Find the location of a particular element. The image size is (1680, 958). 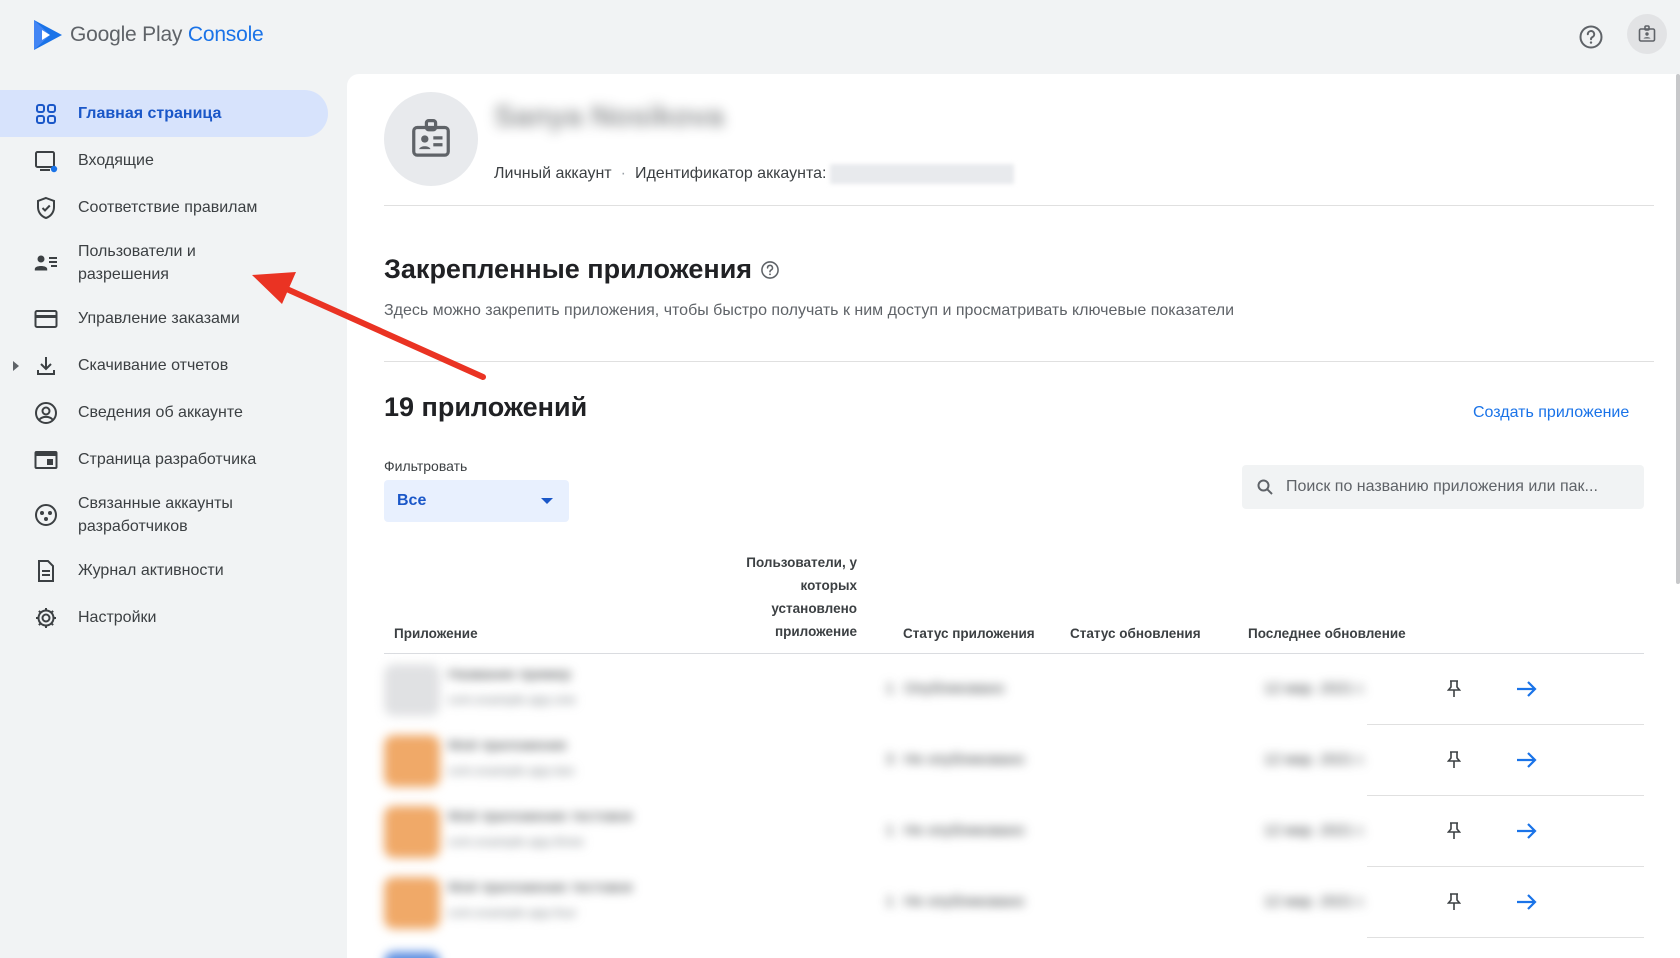

sidebar-item-label: Журнал активности is located at coordinates (151, 570).